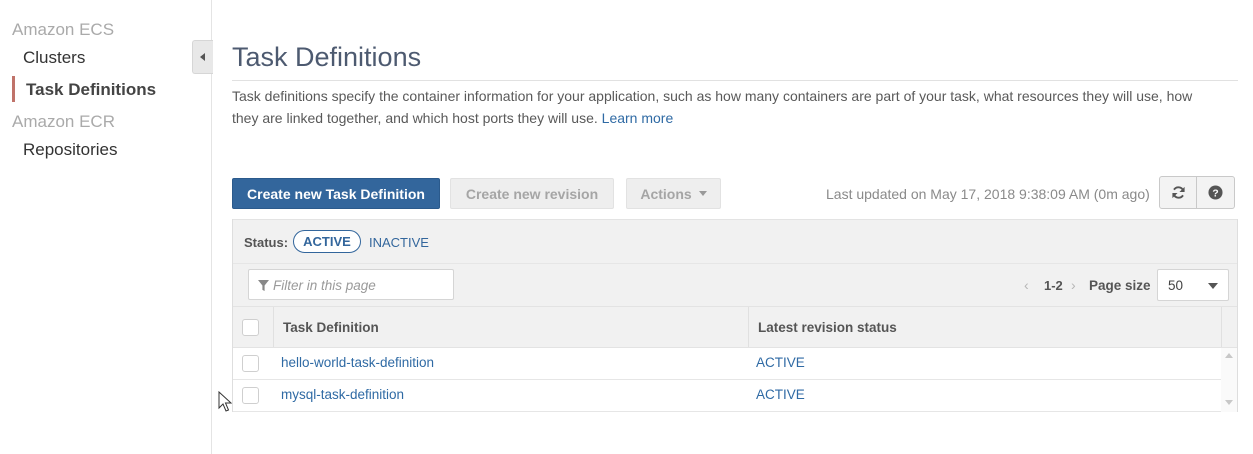  Describe the element at coordinates (1176, 285) in the screenshot. I see `page-size-value: 50` at that location.